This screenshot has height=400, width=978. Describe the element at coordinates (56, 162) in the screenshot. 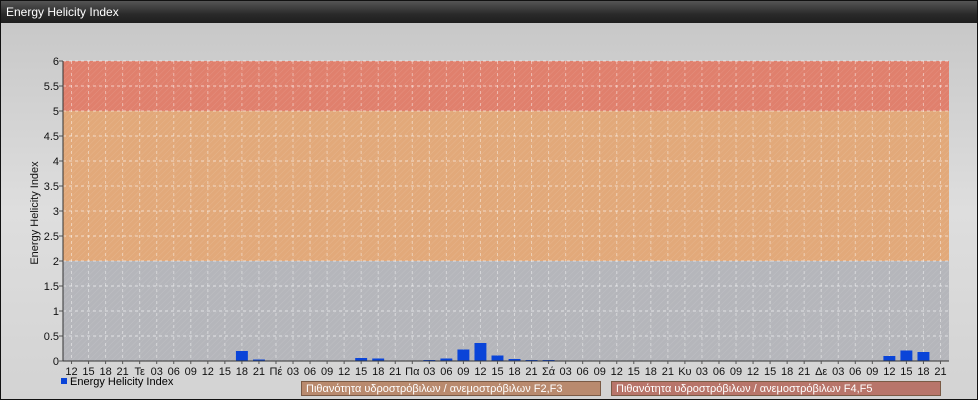

I see `y-tick-label: 4` at that location.